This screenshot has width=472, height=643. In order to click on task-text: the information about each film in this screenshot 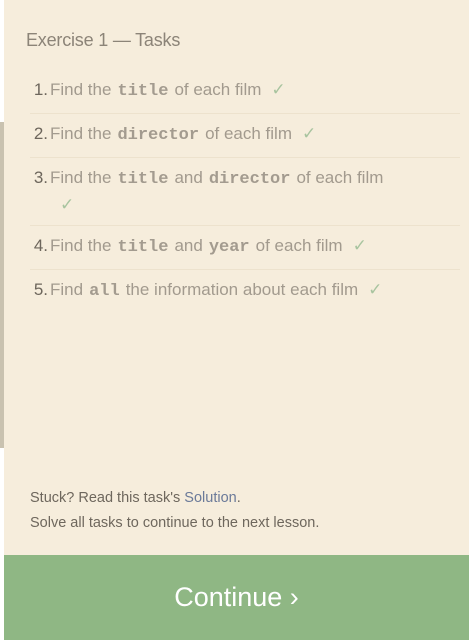, I will do `click(242, 289)`.